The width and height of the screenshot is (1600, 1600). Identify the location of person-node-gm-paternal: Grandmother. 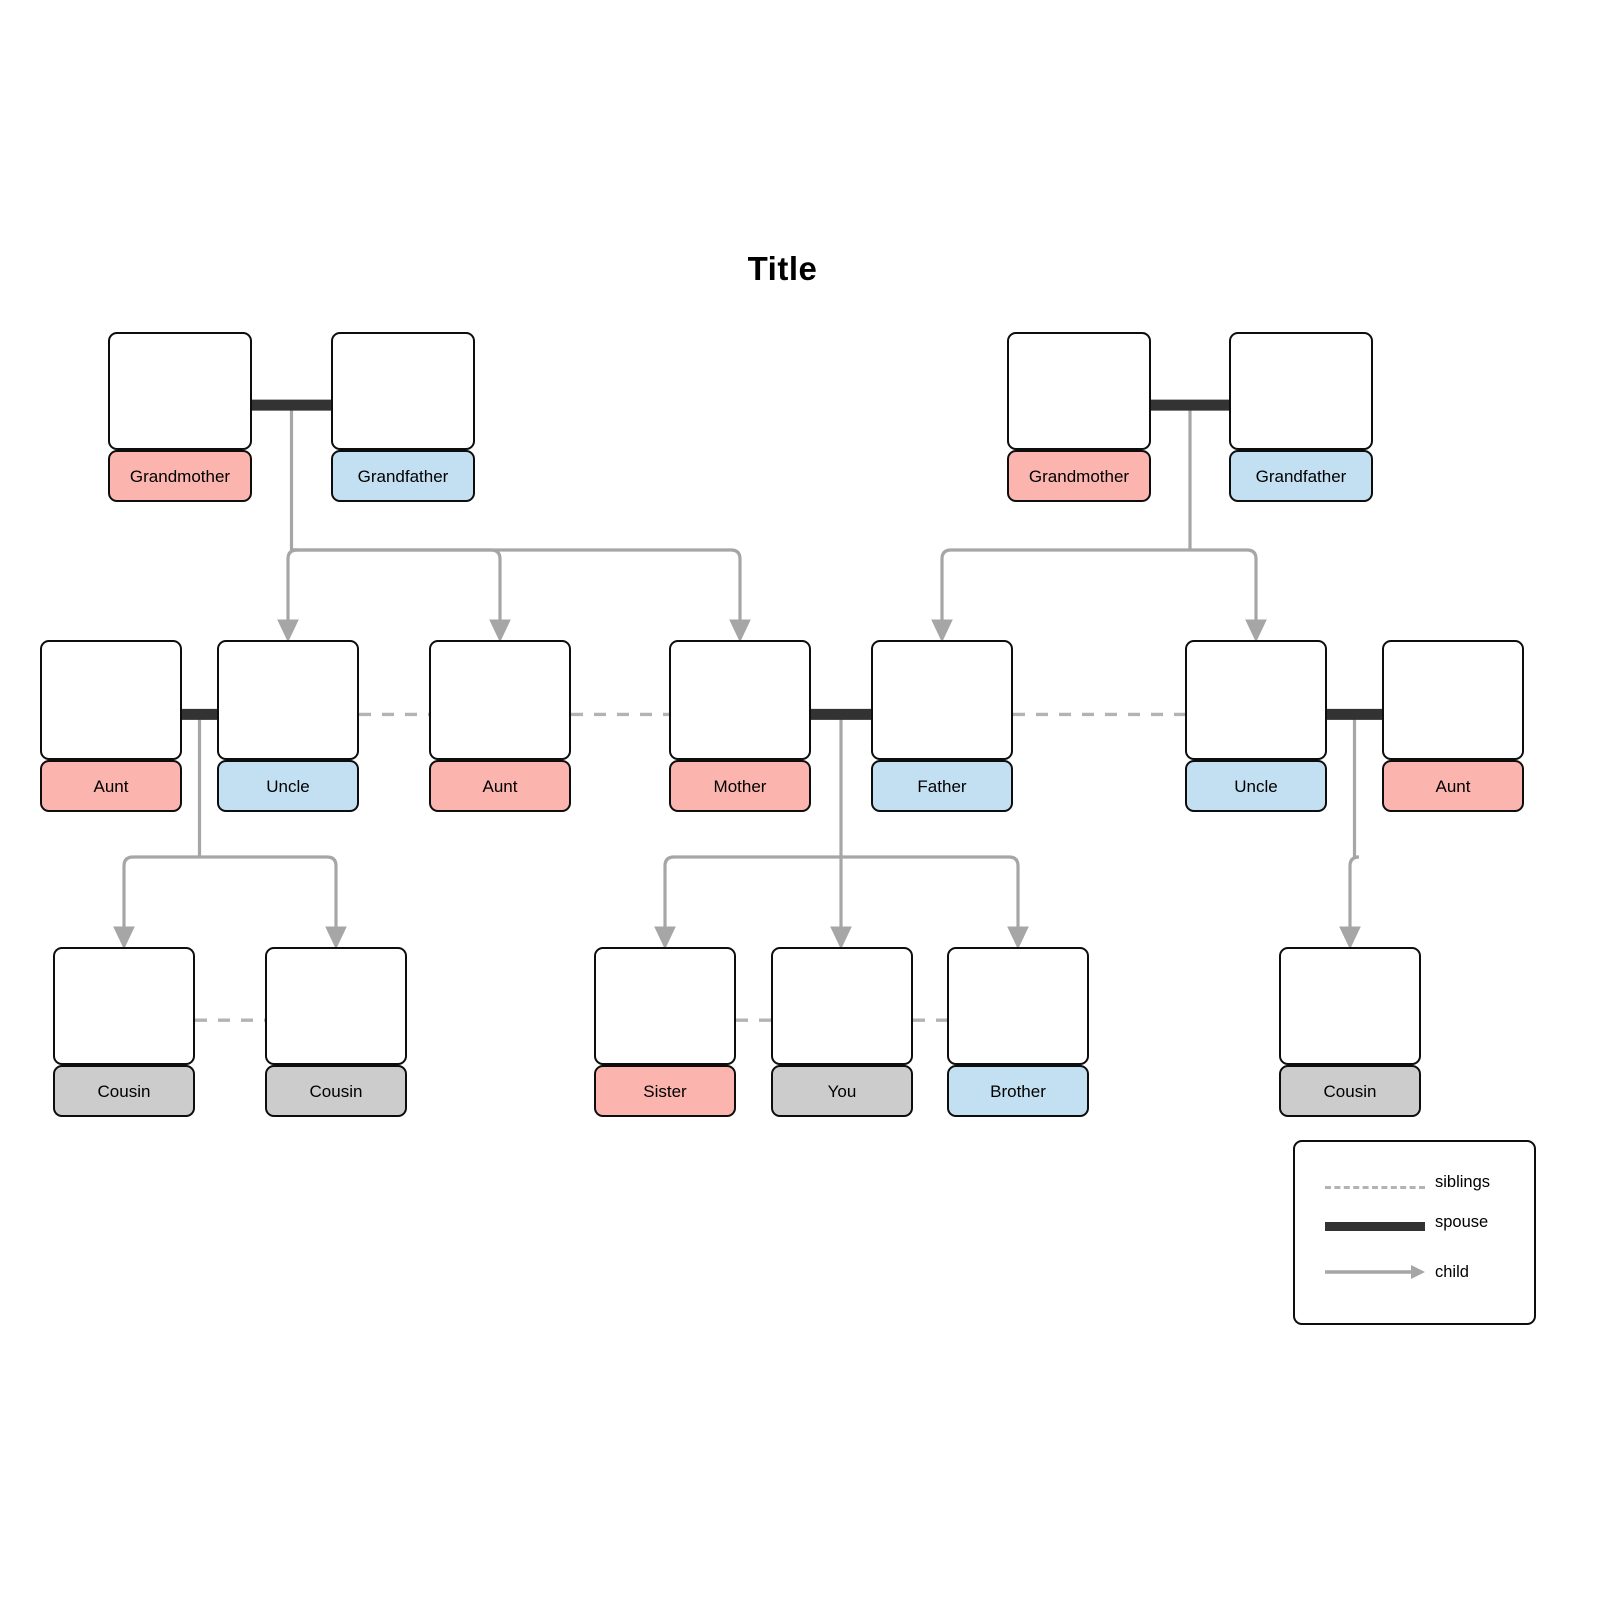
(1079, 417).